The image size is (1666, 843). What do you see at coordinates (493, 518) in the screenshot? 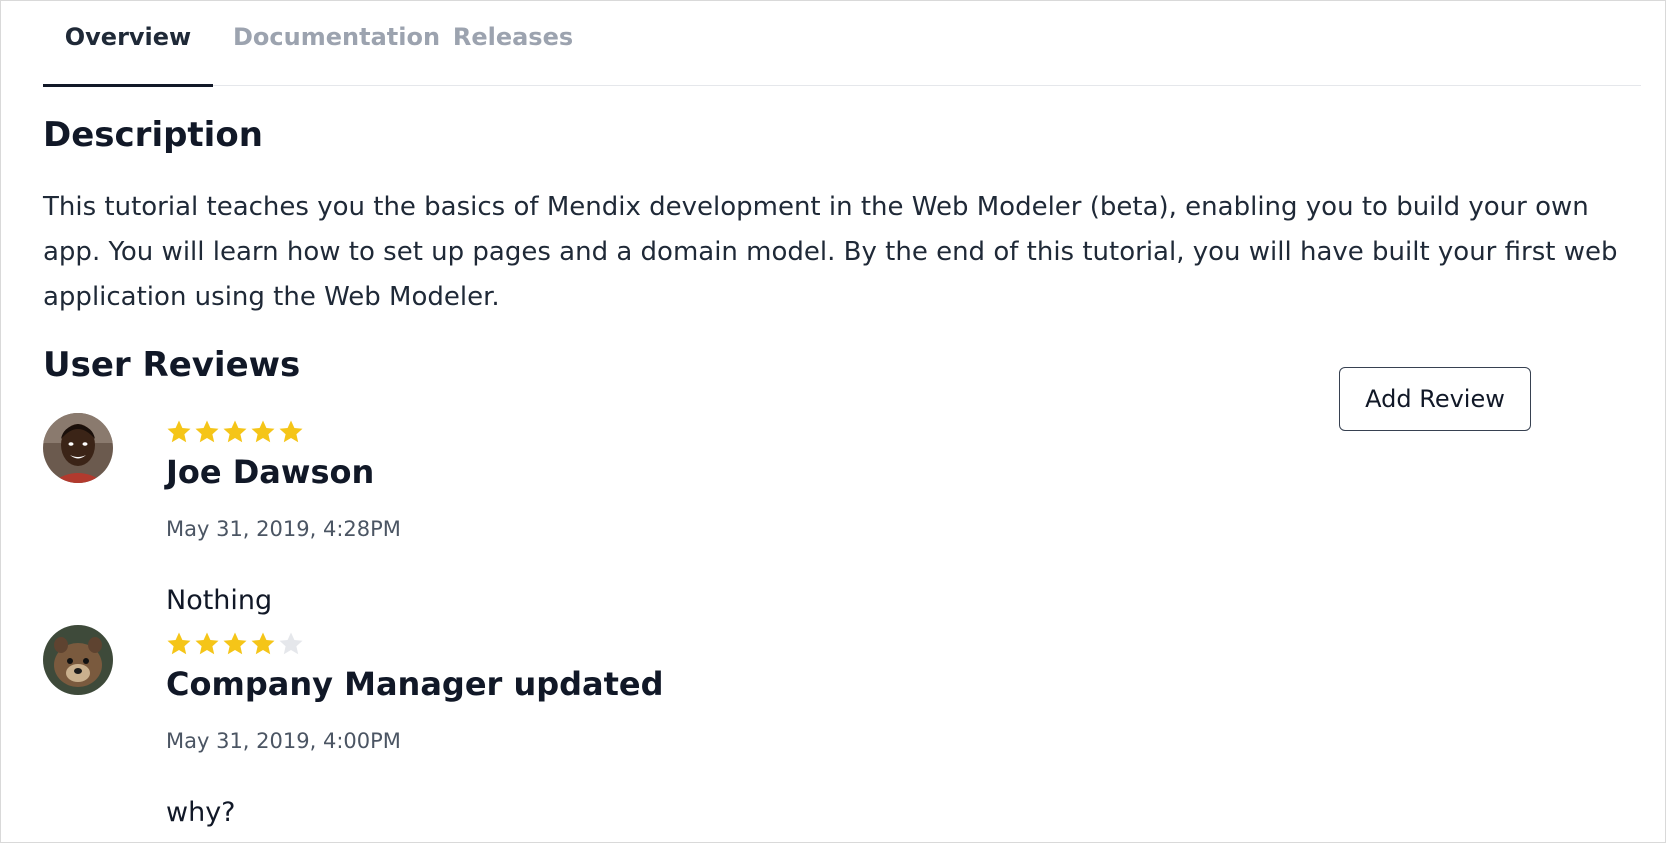
I see `review-item: Joe Dawson May 31, 2019, 4:28PM Nothing` at bounding box center [493, 518].